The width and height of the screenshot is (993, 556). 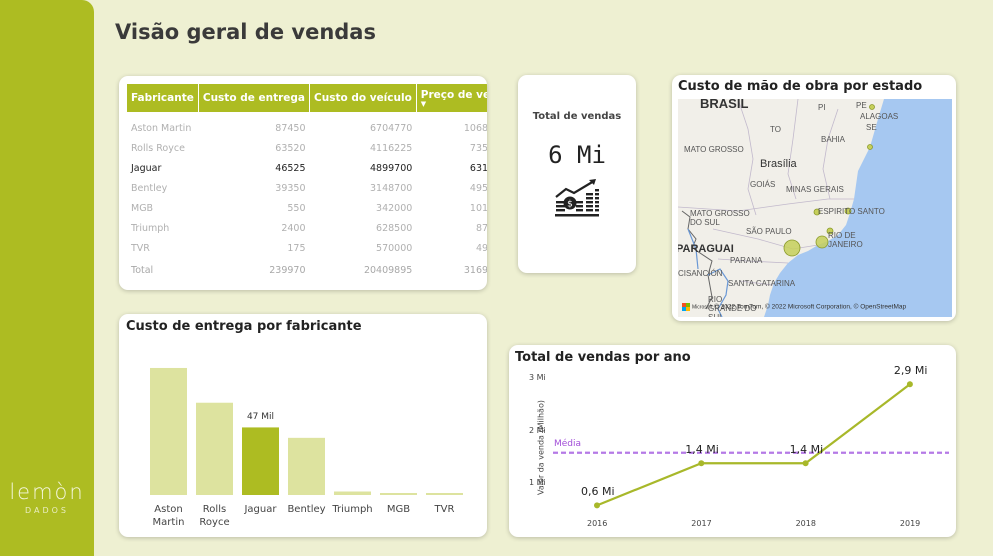 I want to click on page-title: Visão geral de vendas, so click(x=245, y=32).